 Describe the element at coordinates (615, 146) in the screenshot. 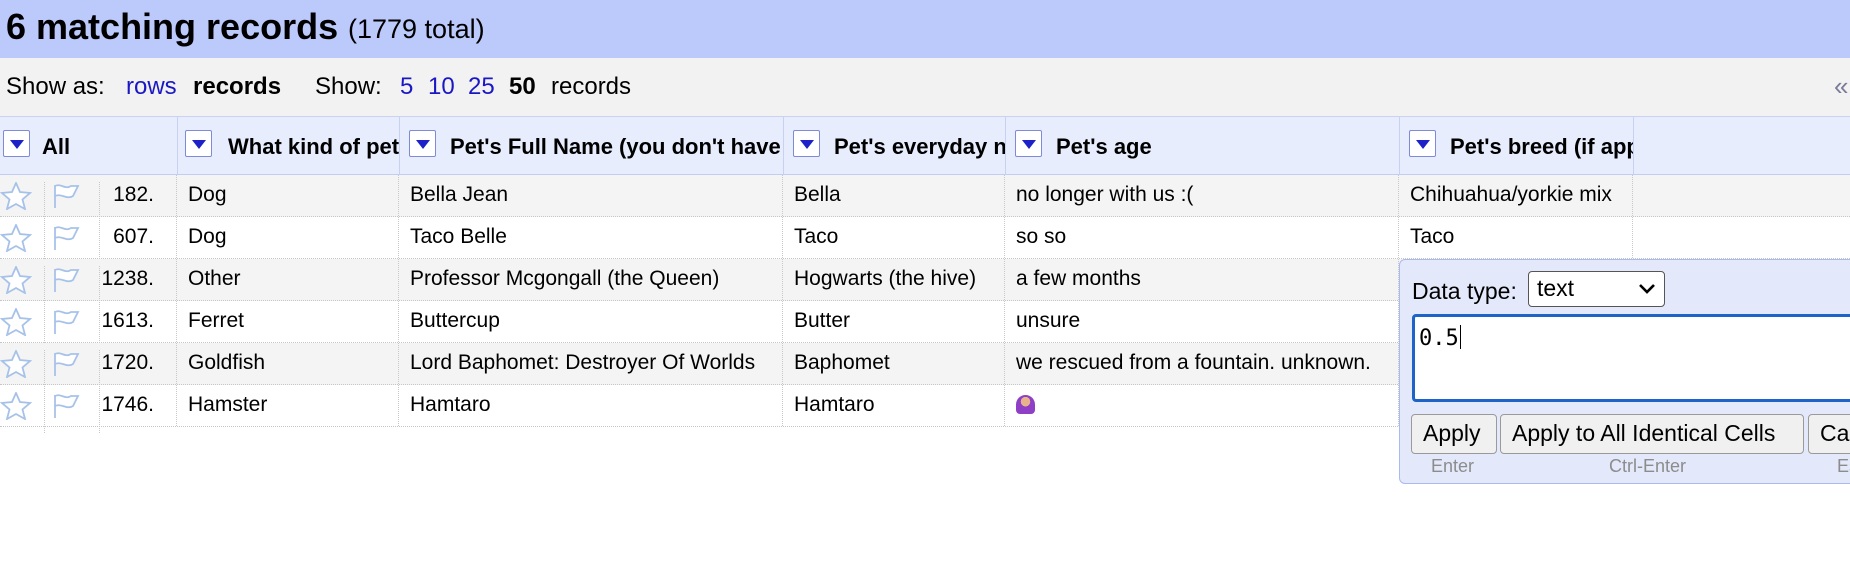

I see `column-label-full-name: Pet's Full Name (you don't have` at that location.